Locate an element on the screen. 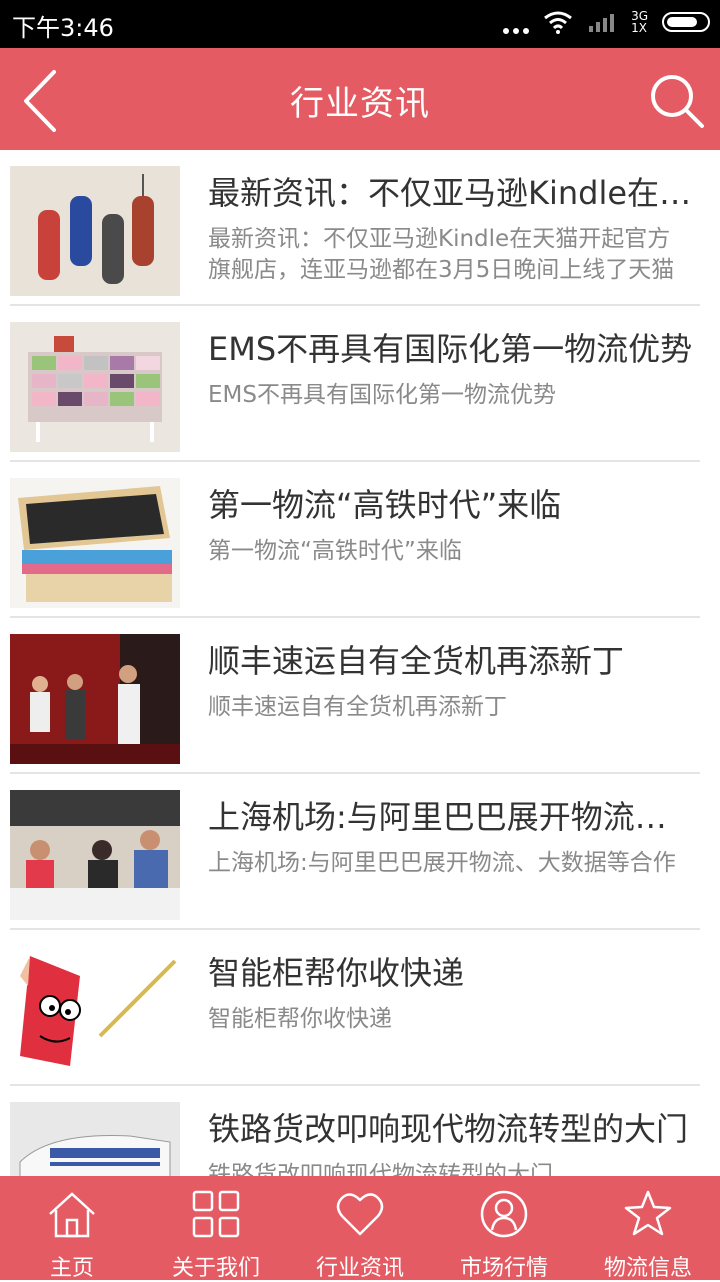 The width and height of the screenshot is (720, 1282). news-title: EMS不再具有国际化第一物流优势 is located at coordinates (450, 349).